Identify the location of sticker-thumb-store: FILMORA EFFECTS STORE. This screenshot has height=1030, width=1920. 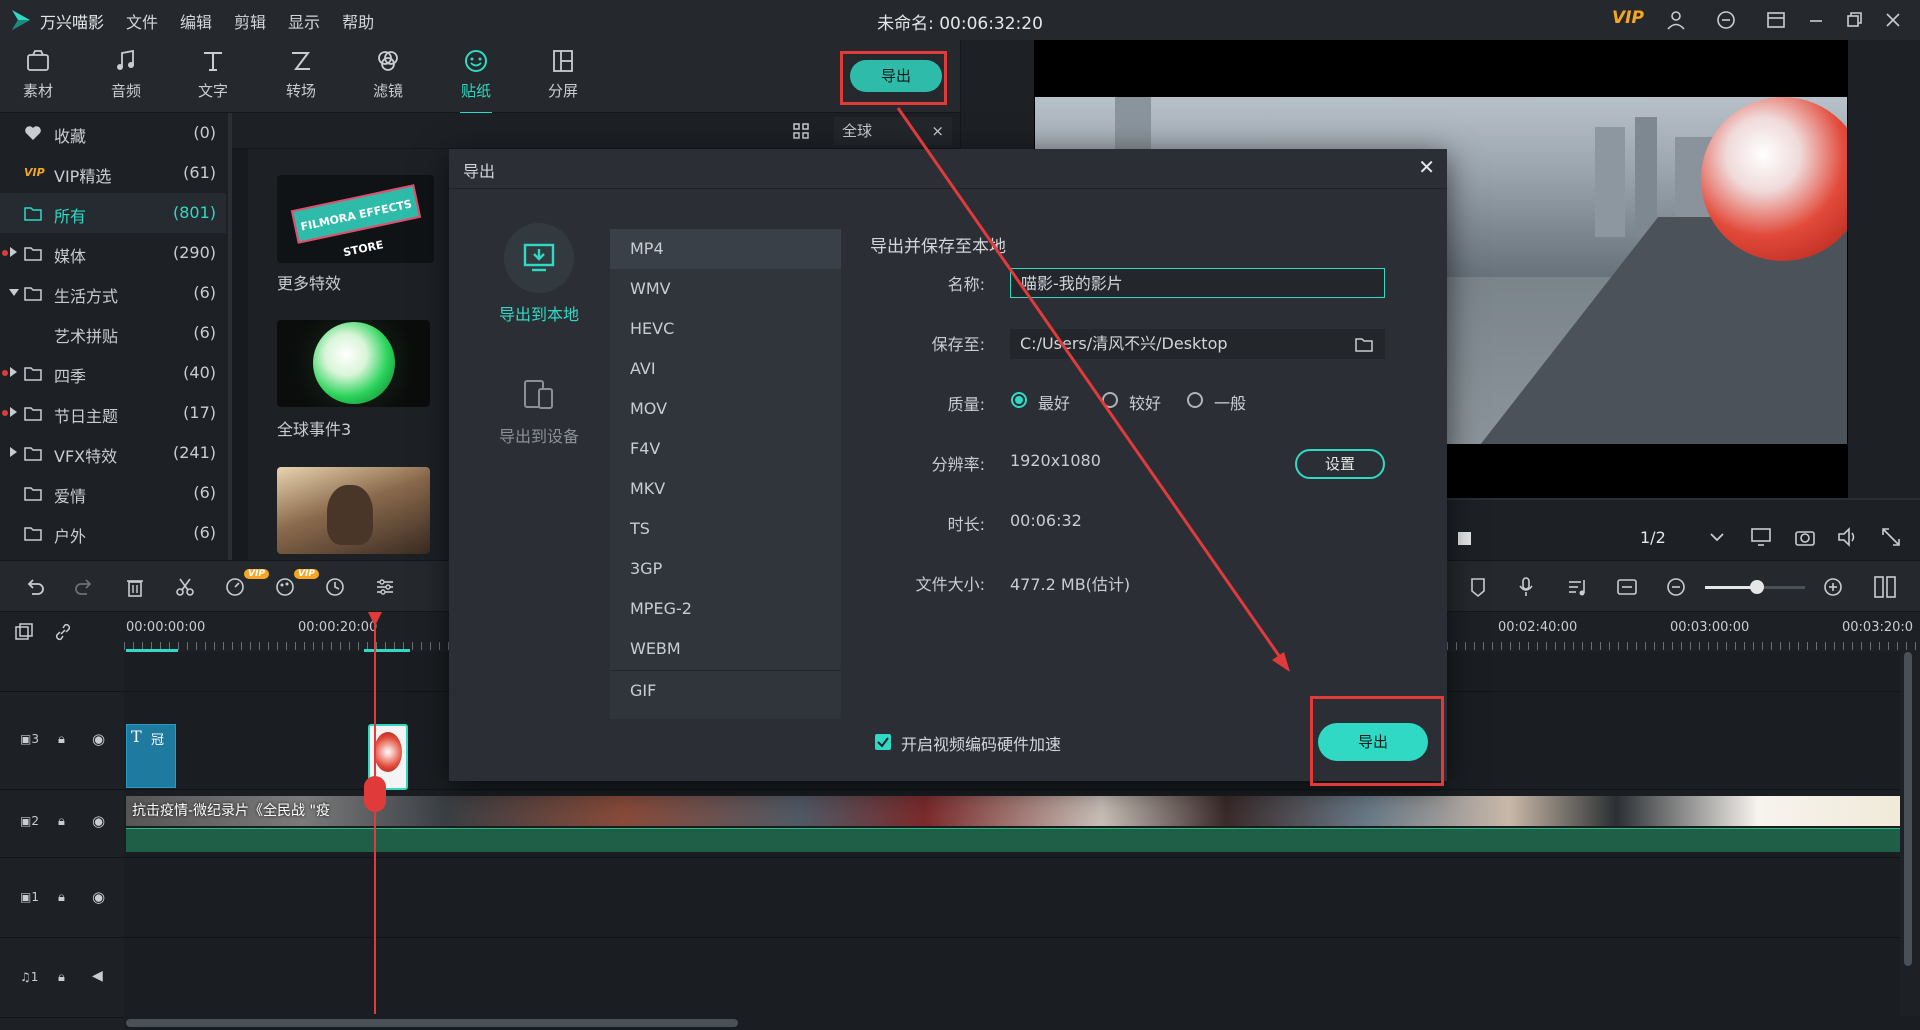
(355, 219).